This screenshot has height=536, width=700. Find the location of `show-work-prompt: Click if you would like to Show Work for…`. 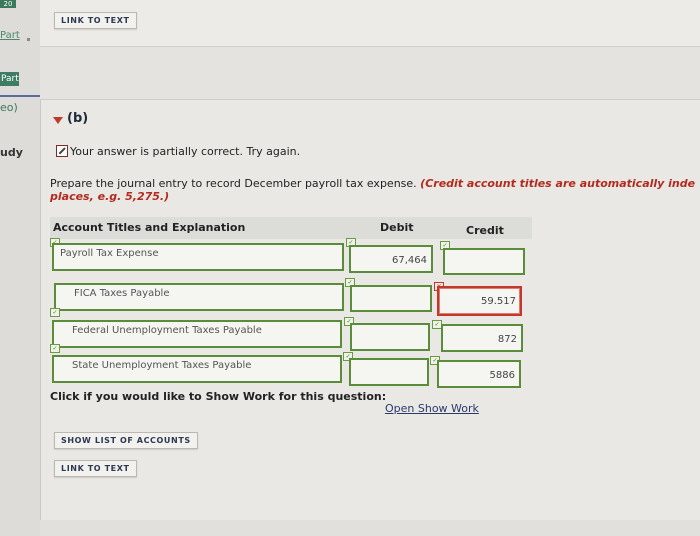

show-work-prompt: Click if you would like to Show Work for… is located at coordinates (218, 396).